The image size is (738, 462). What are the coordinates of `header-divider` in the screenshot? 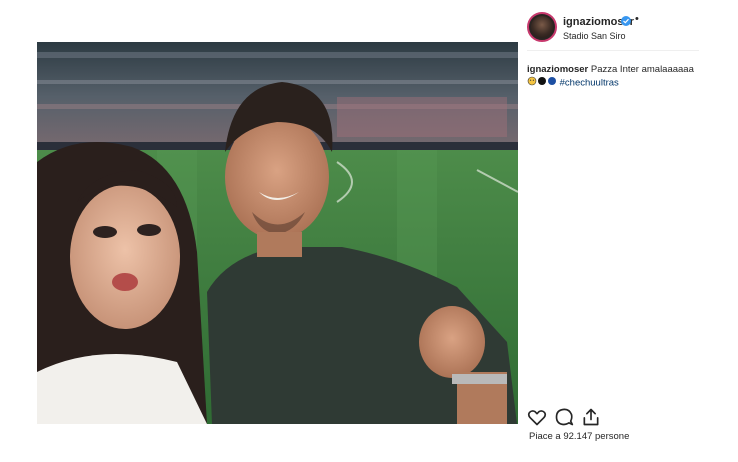 It's located at (613, 50).